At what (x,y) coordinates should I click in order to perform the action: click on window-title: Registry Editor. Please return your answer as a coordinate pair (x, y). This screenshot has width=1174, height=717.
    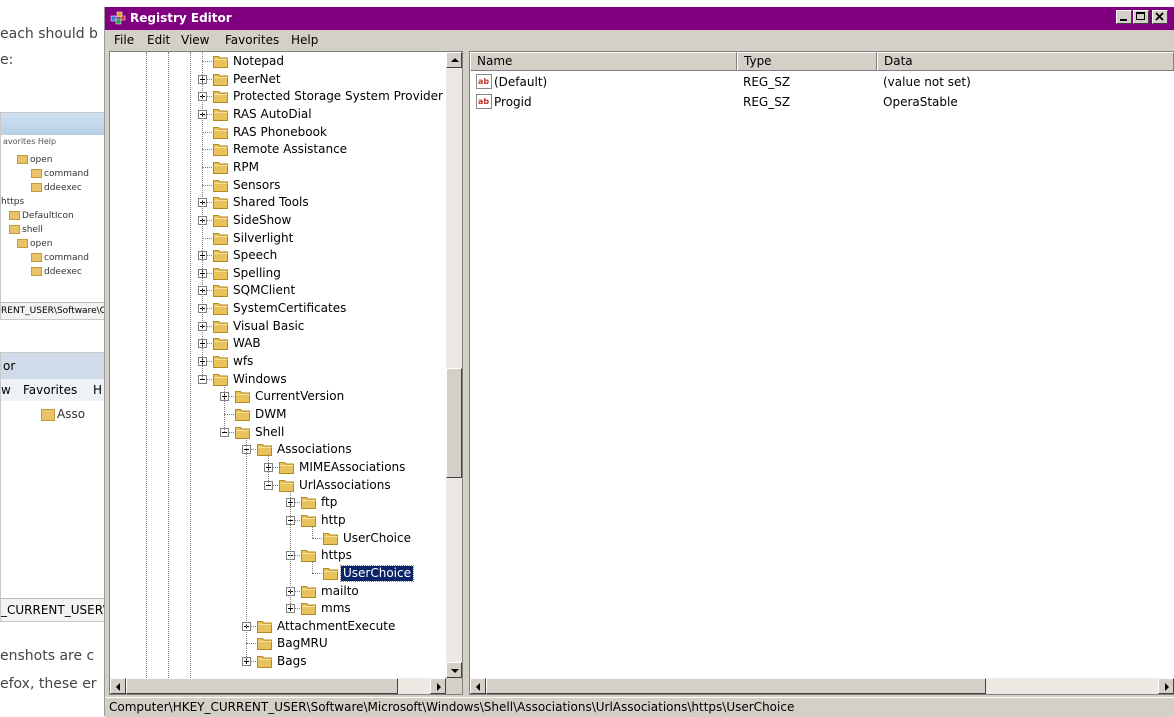
    Looking at the image, I should click on (181, 18).